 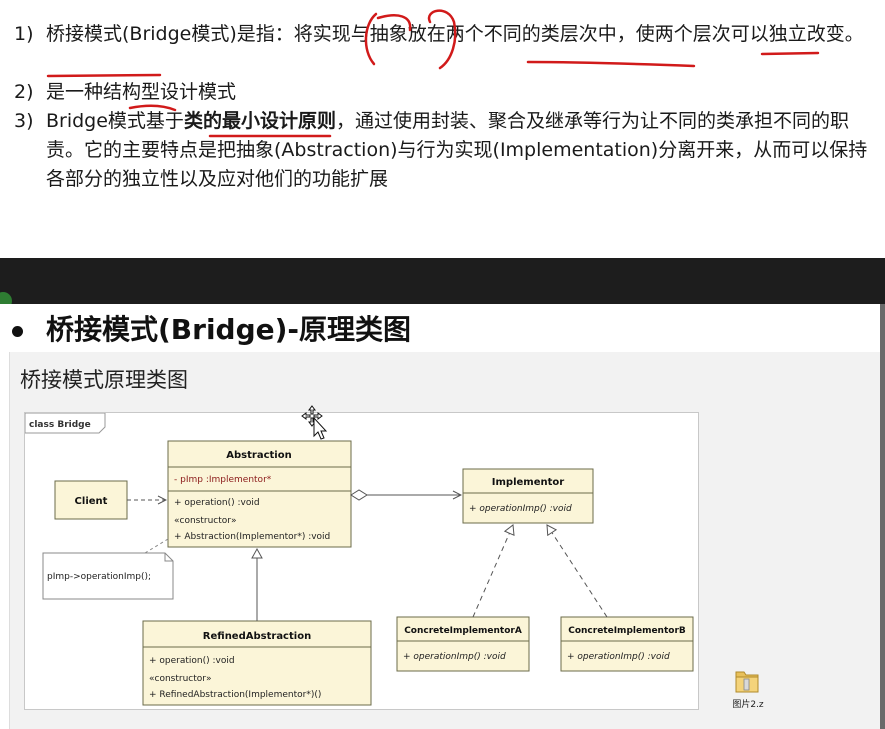 What do you see at coordinates (24, 121) in the screenshot?
I see `list-number: 3)` at bounding box center [24, 121].